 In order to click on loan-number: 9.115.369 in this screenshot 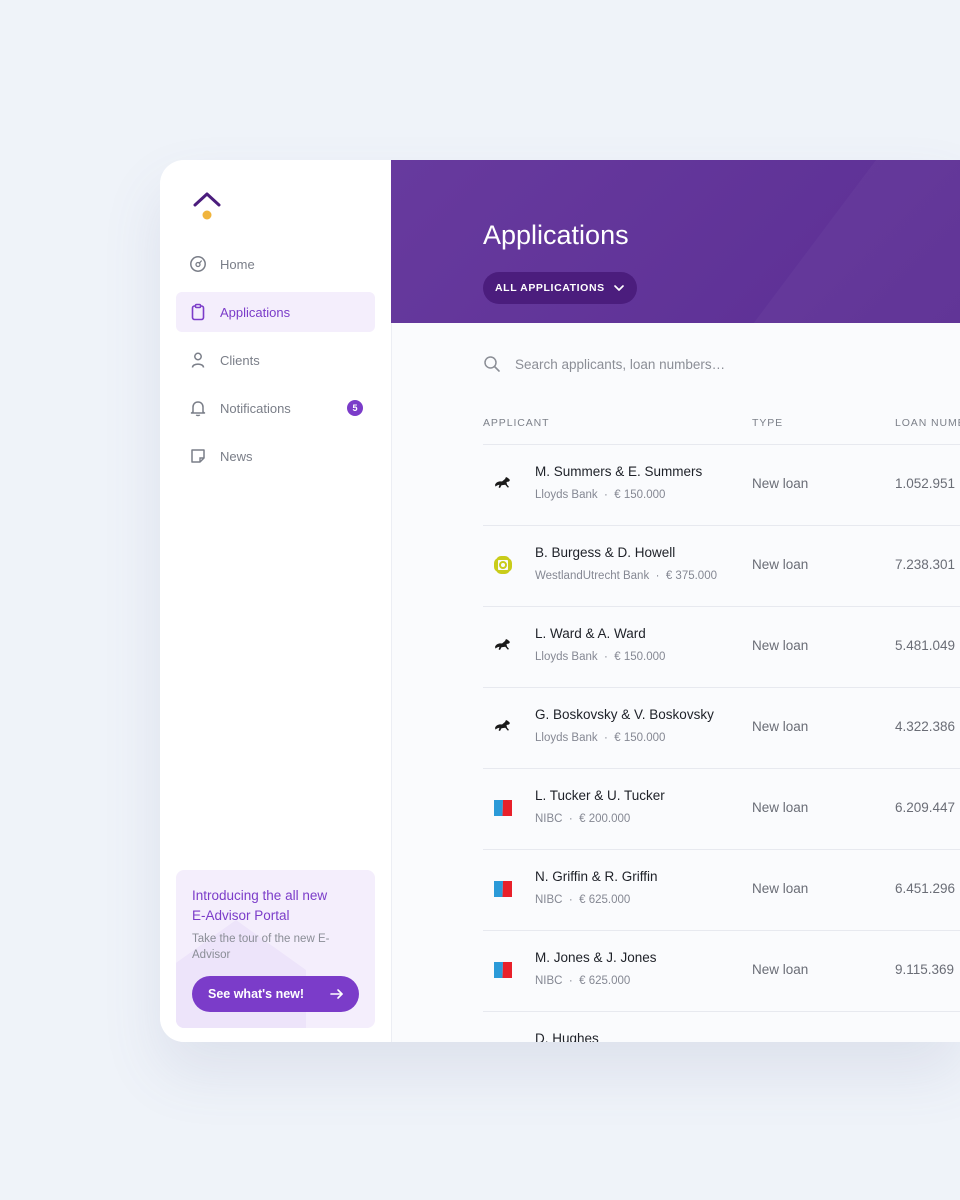, I will do `click(925, 969)`.